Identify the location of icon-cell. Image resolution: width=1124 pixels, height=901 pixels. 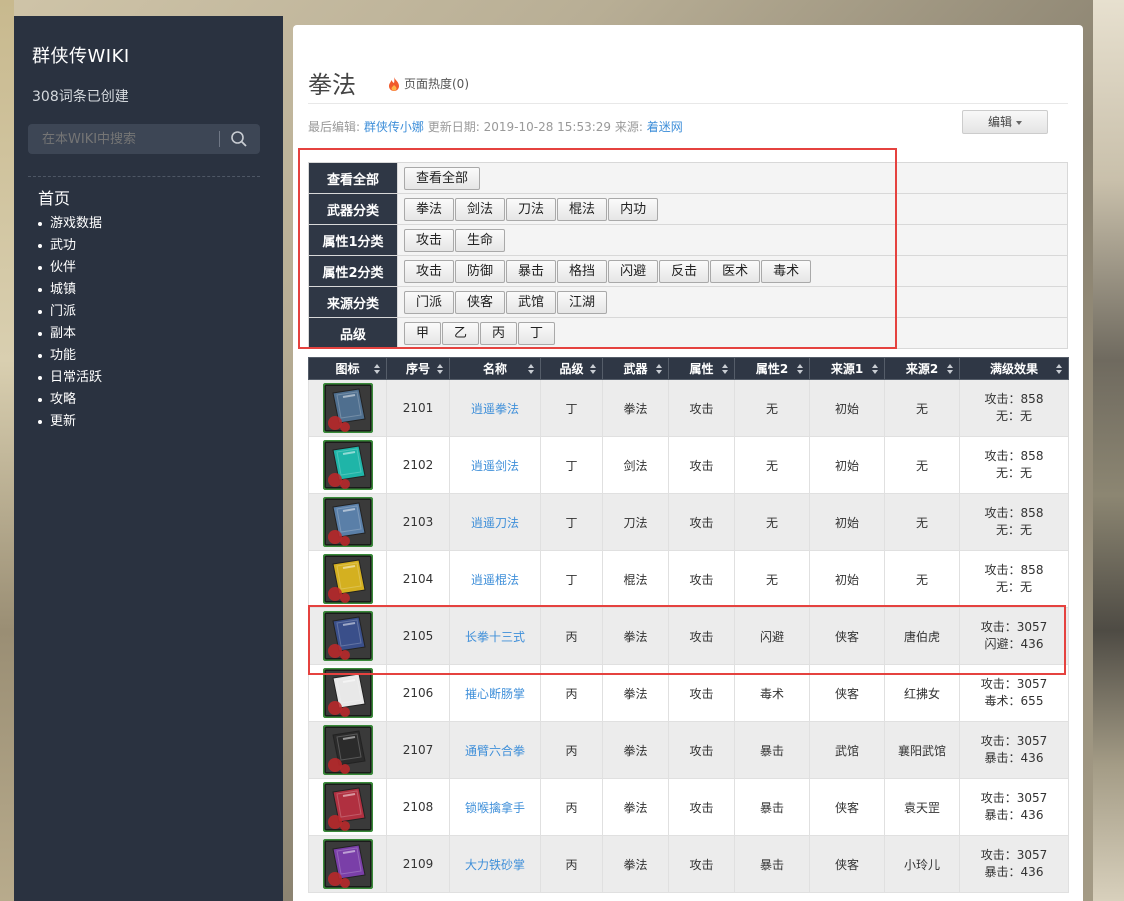
(347, 693).